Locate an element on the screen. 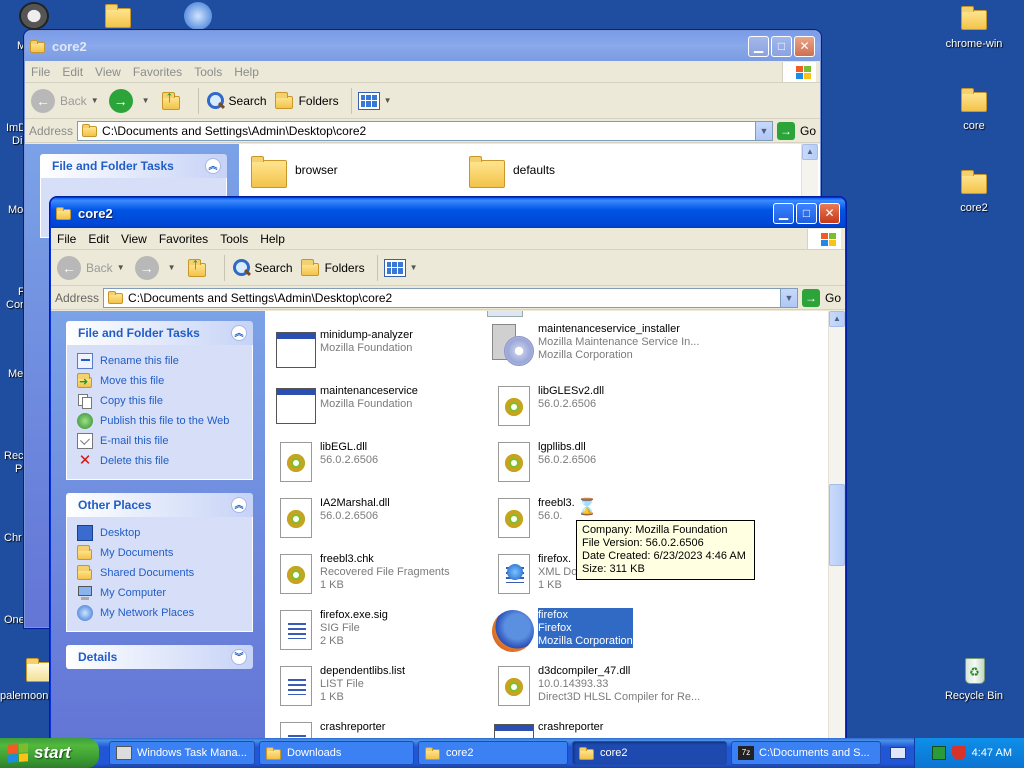  taskbar-button-downloads: Downloads is located at coordinates (336, 753).